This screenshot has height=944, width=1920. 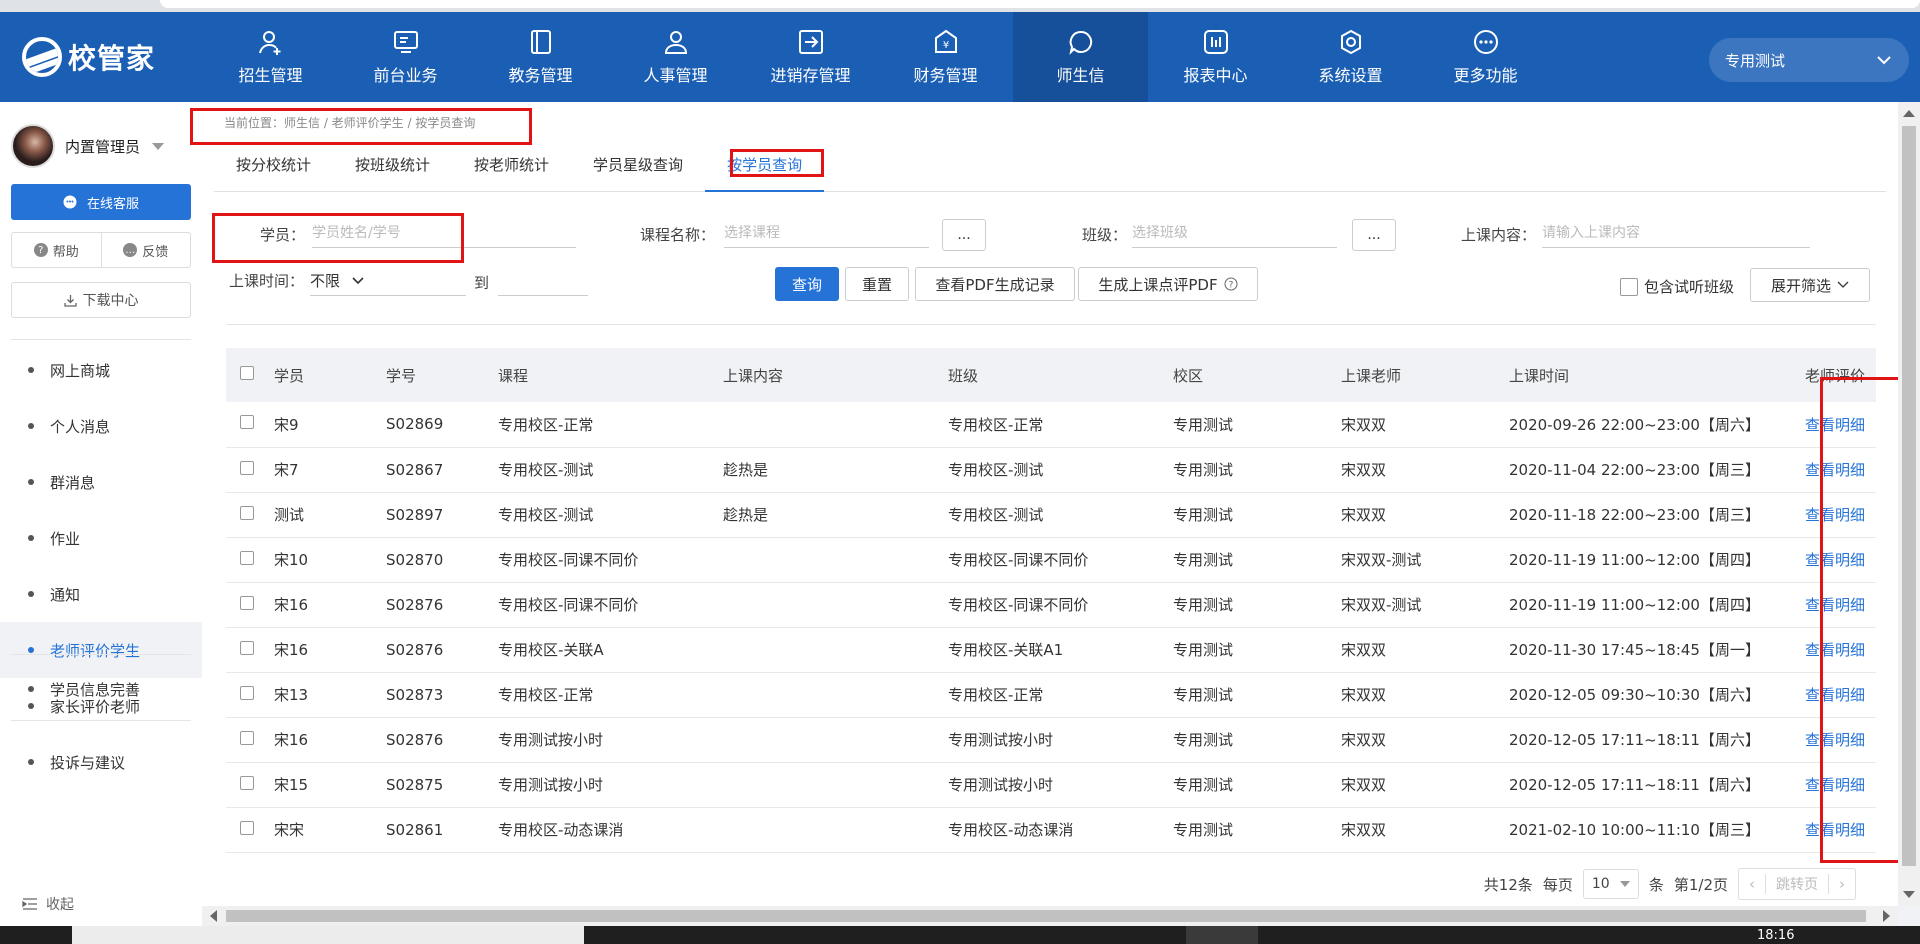 What do you see at coordinates (1188, 375) in the screenshot?
I see `column-header: 校区` at bounding box center [1188, 375].